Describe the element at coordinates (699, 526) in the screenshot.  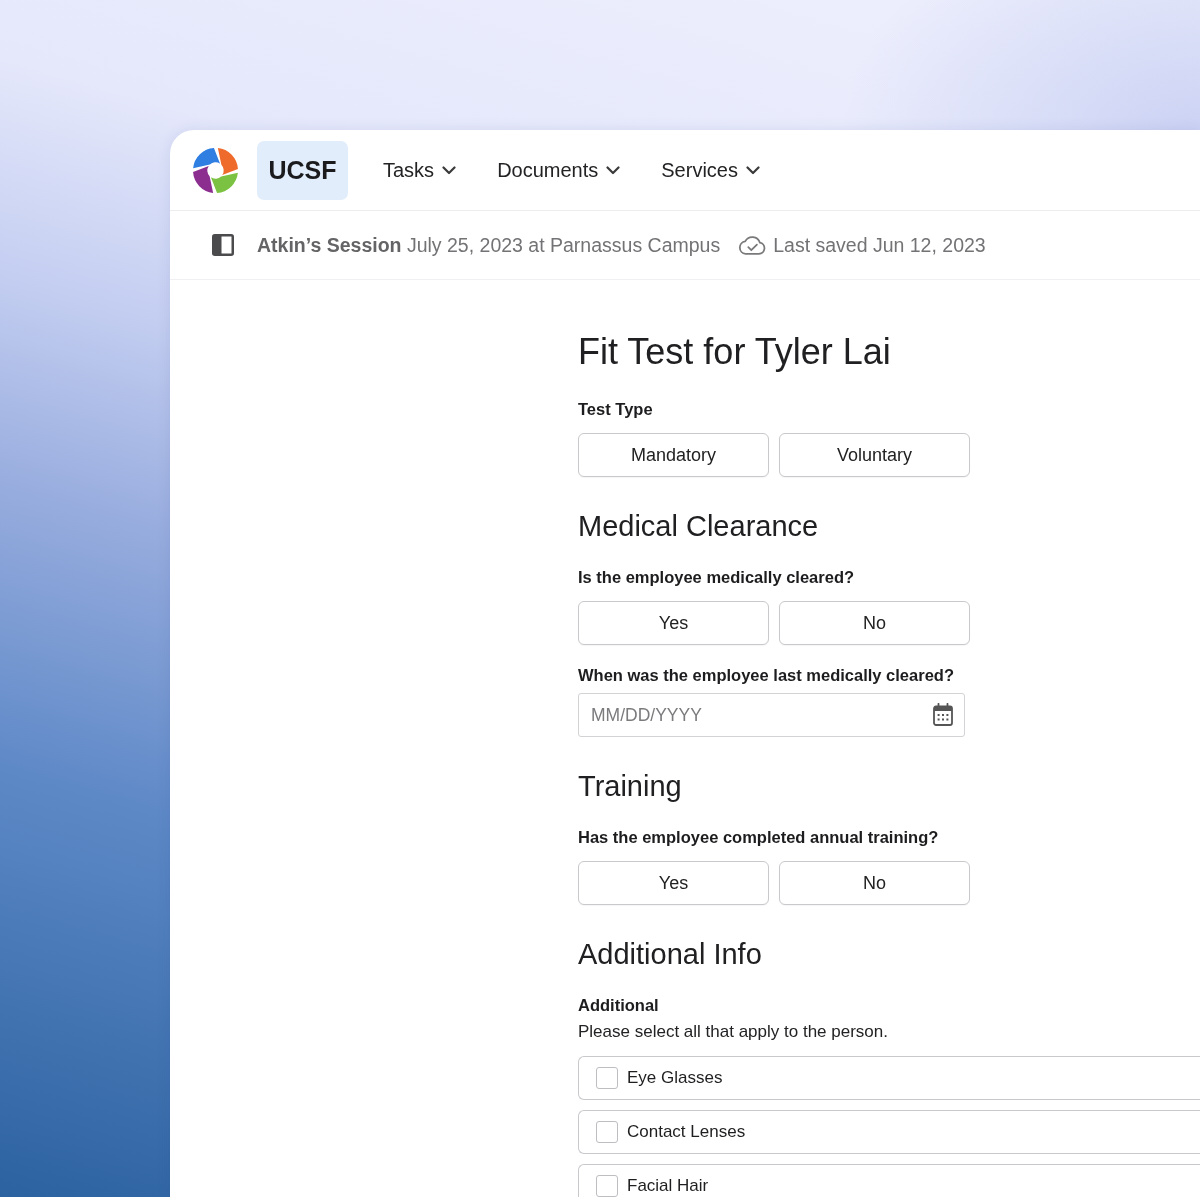
I see `section-heading: Medical Clearance` at that location.